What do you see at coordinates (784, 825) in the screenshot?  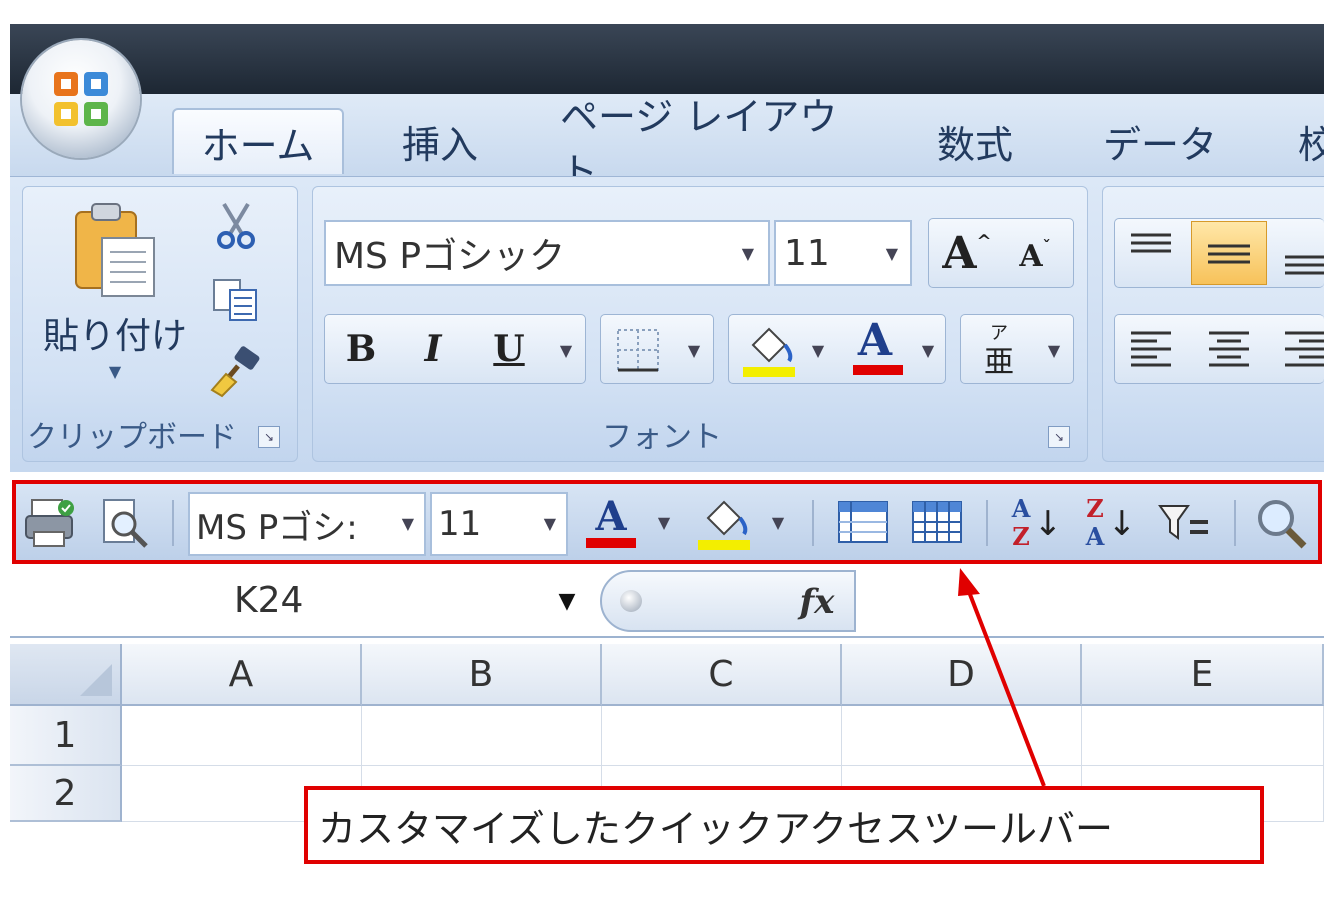 I see `annotation-callout: カスタマイズしたクイックアクセスツールバー` at bounding box center [784, 825].